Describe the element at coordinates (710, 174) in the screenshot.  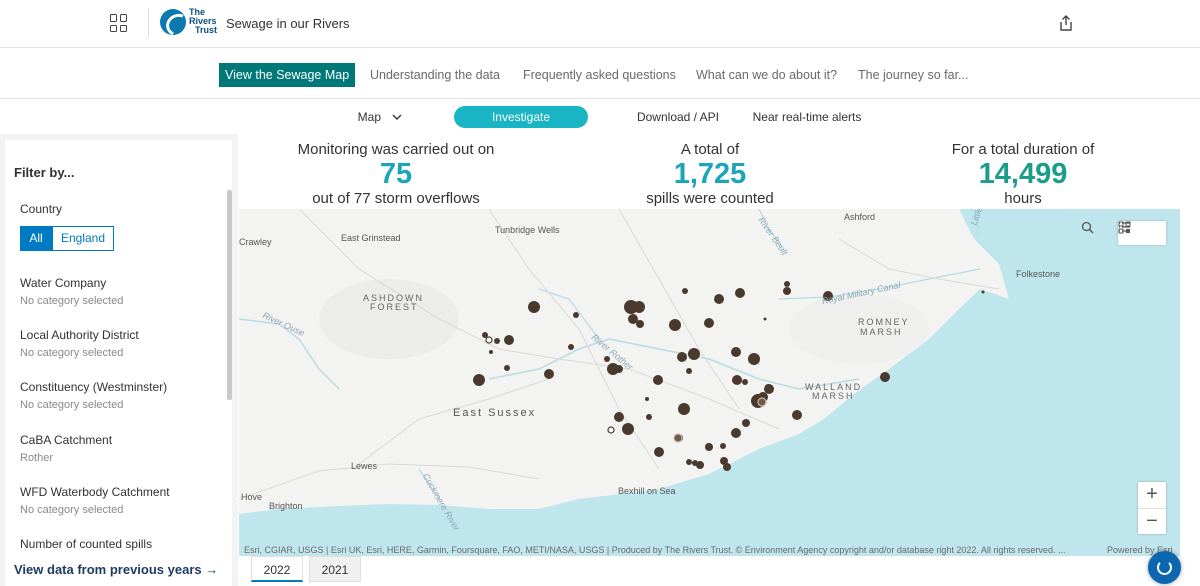
I see `stat-value: 1,725` at that location.